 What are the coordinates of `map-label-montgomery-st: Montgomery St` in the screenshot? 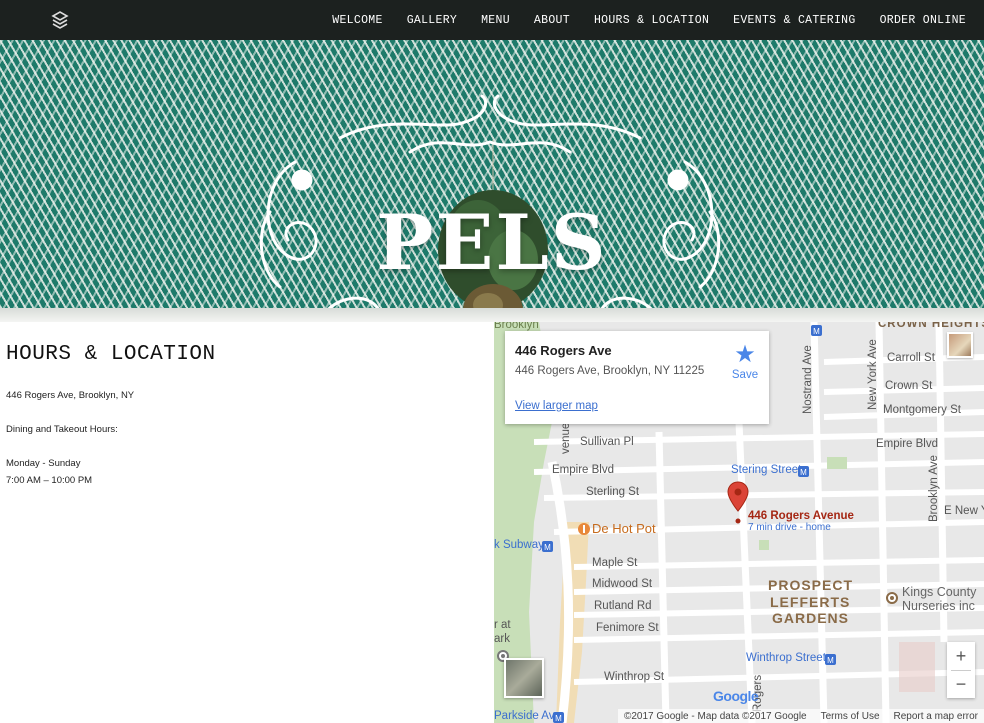 It's located at (922, 410).